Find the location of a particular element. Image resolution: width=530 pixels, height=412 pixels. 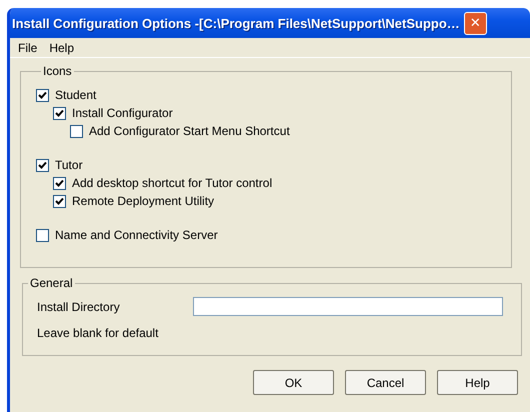

dialog-button: OK is located at coordinates (293, 382).